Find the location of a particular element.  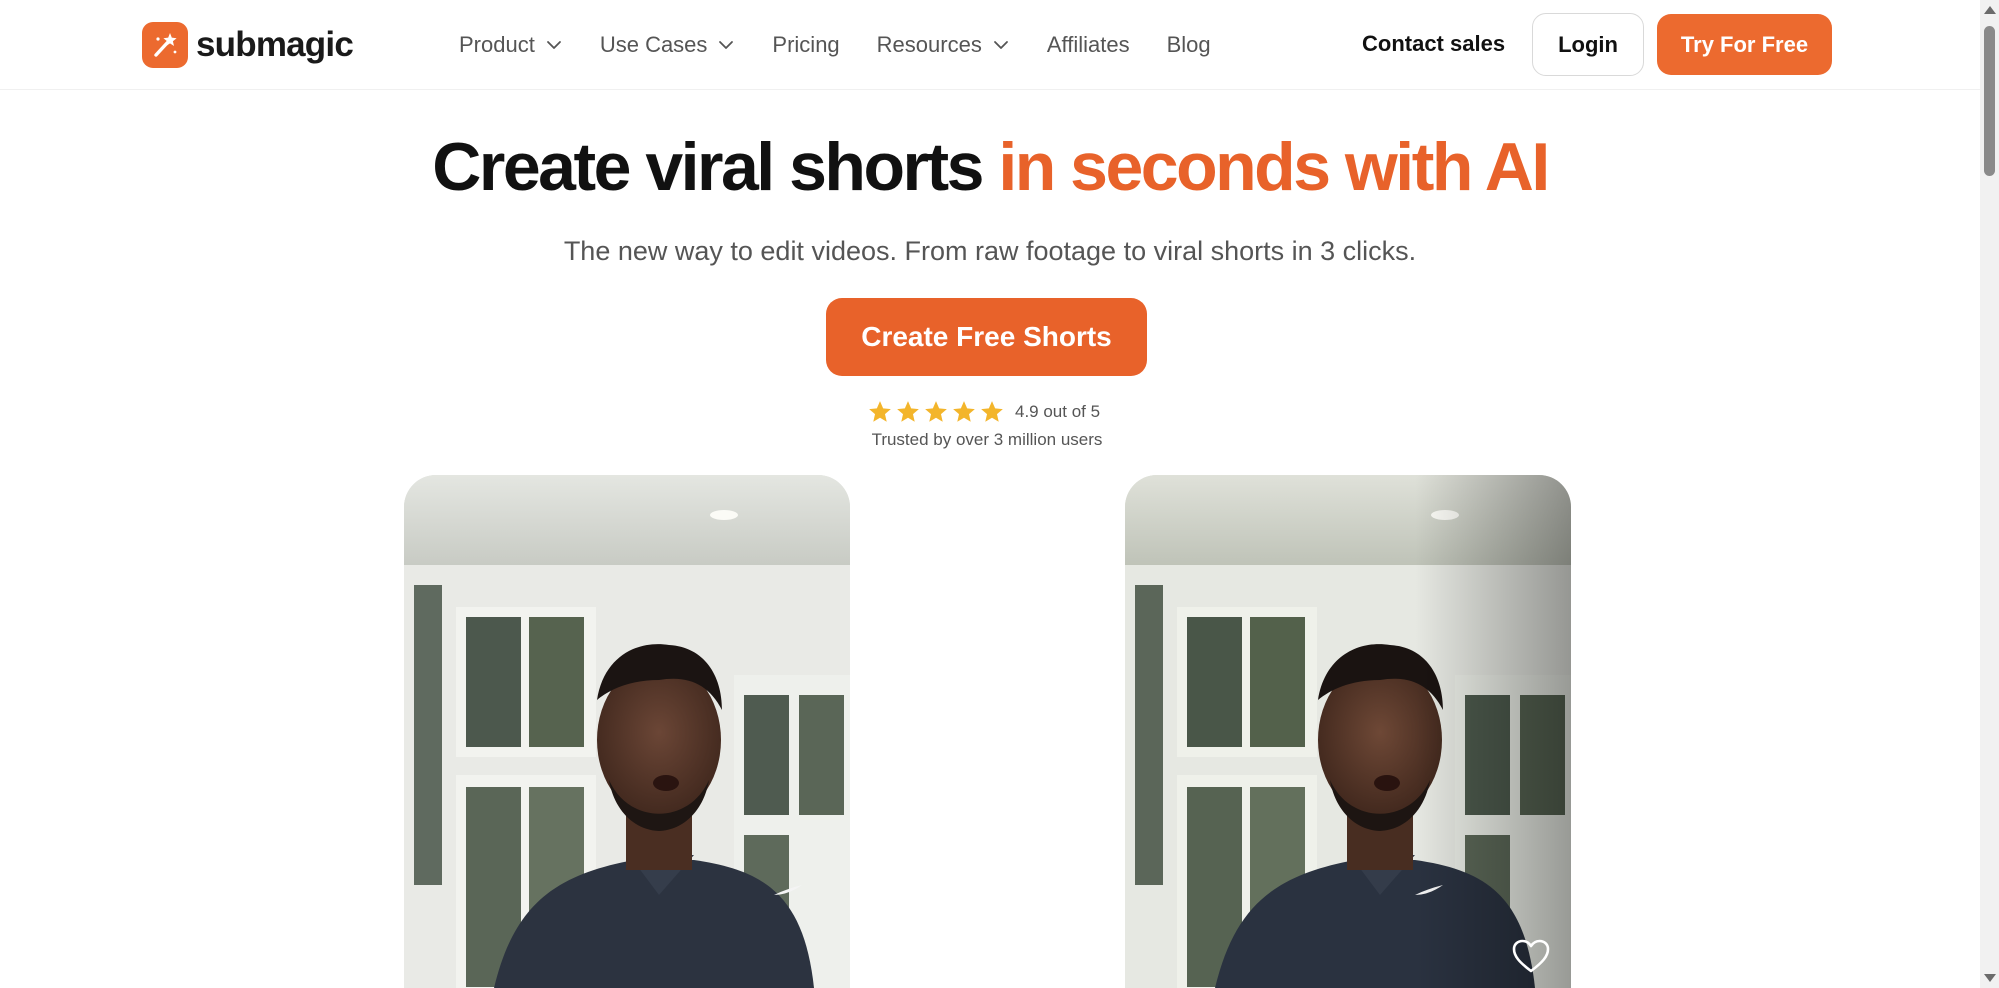

rating-value: 4.9 out of 5 is located at coordinates (1058, 411).